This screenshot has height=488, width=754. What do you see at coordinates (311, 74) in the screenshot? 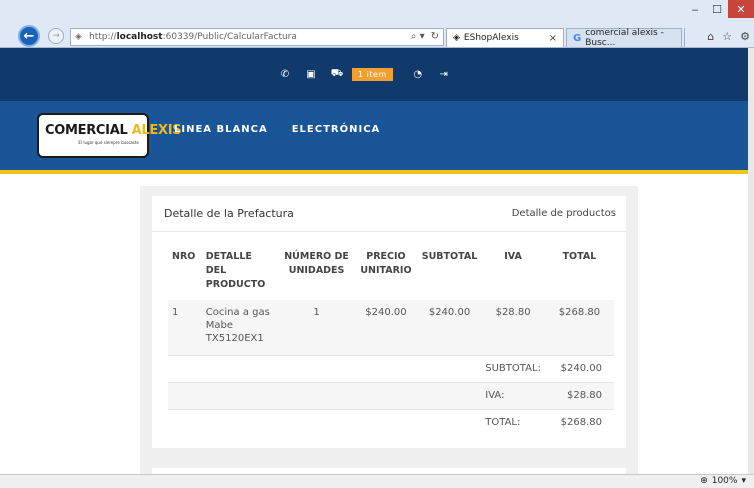
I see `login-icon: ▣` at bounding box center [311, 74].